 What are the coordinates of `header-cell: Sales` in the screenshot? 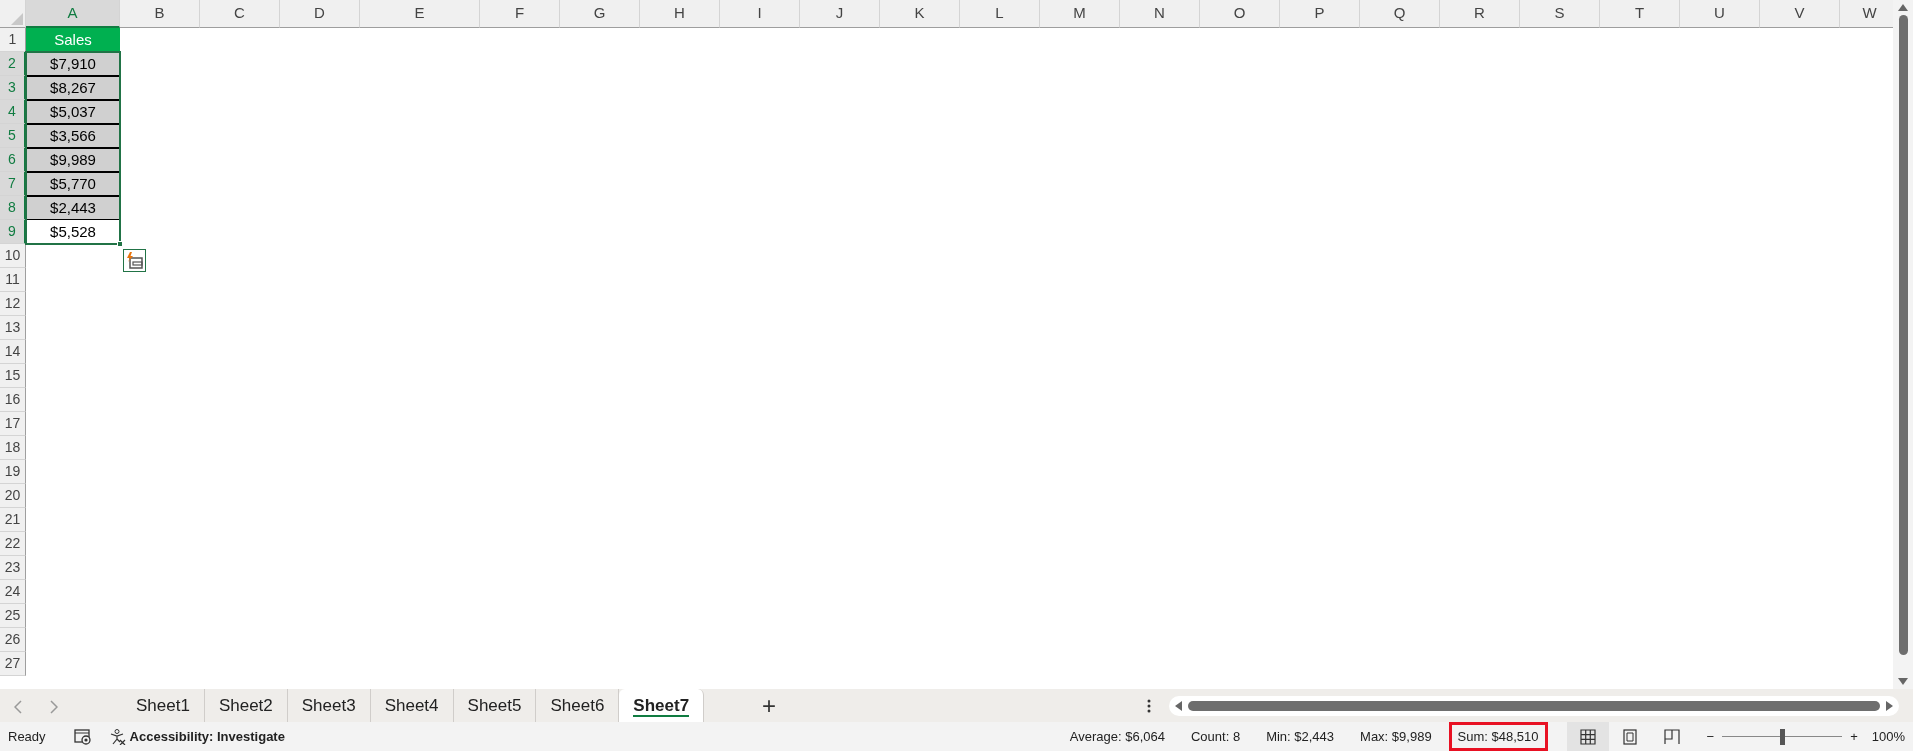 It's located at (73, 40).